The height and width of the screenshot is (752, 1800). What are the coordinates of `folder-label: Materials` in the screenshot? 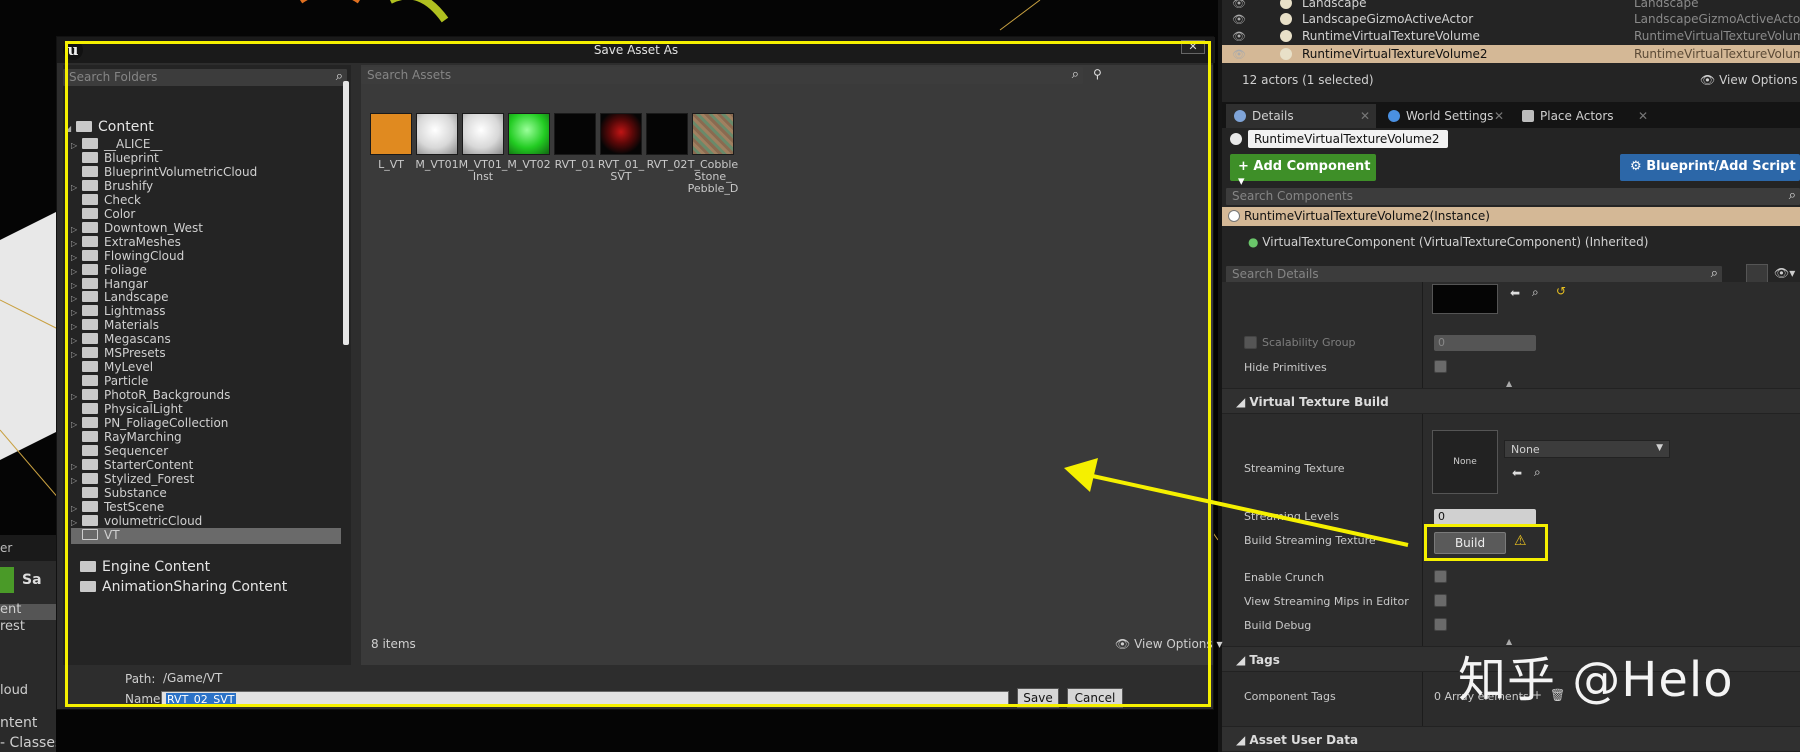 It's located at (132, 325).